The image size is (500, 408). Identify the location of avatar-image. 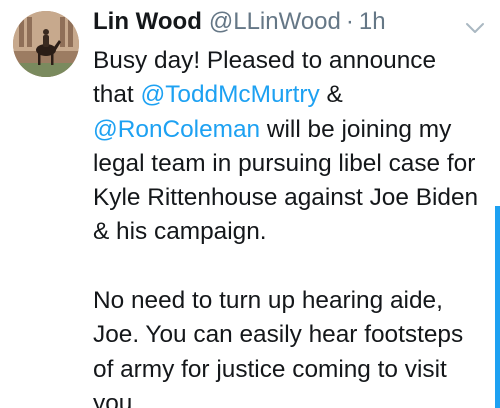
(46, 44).